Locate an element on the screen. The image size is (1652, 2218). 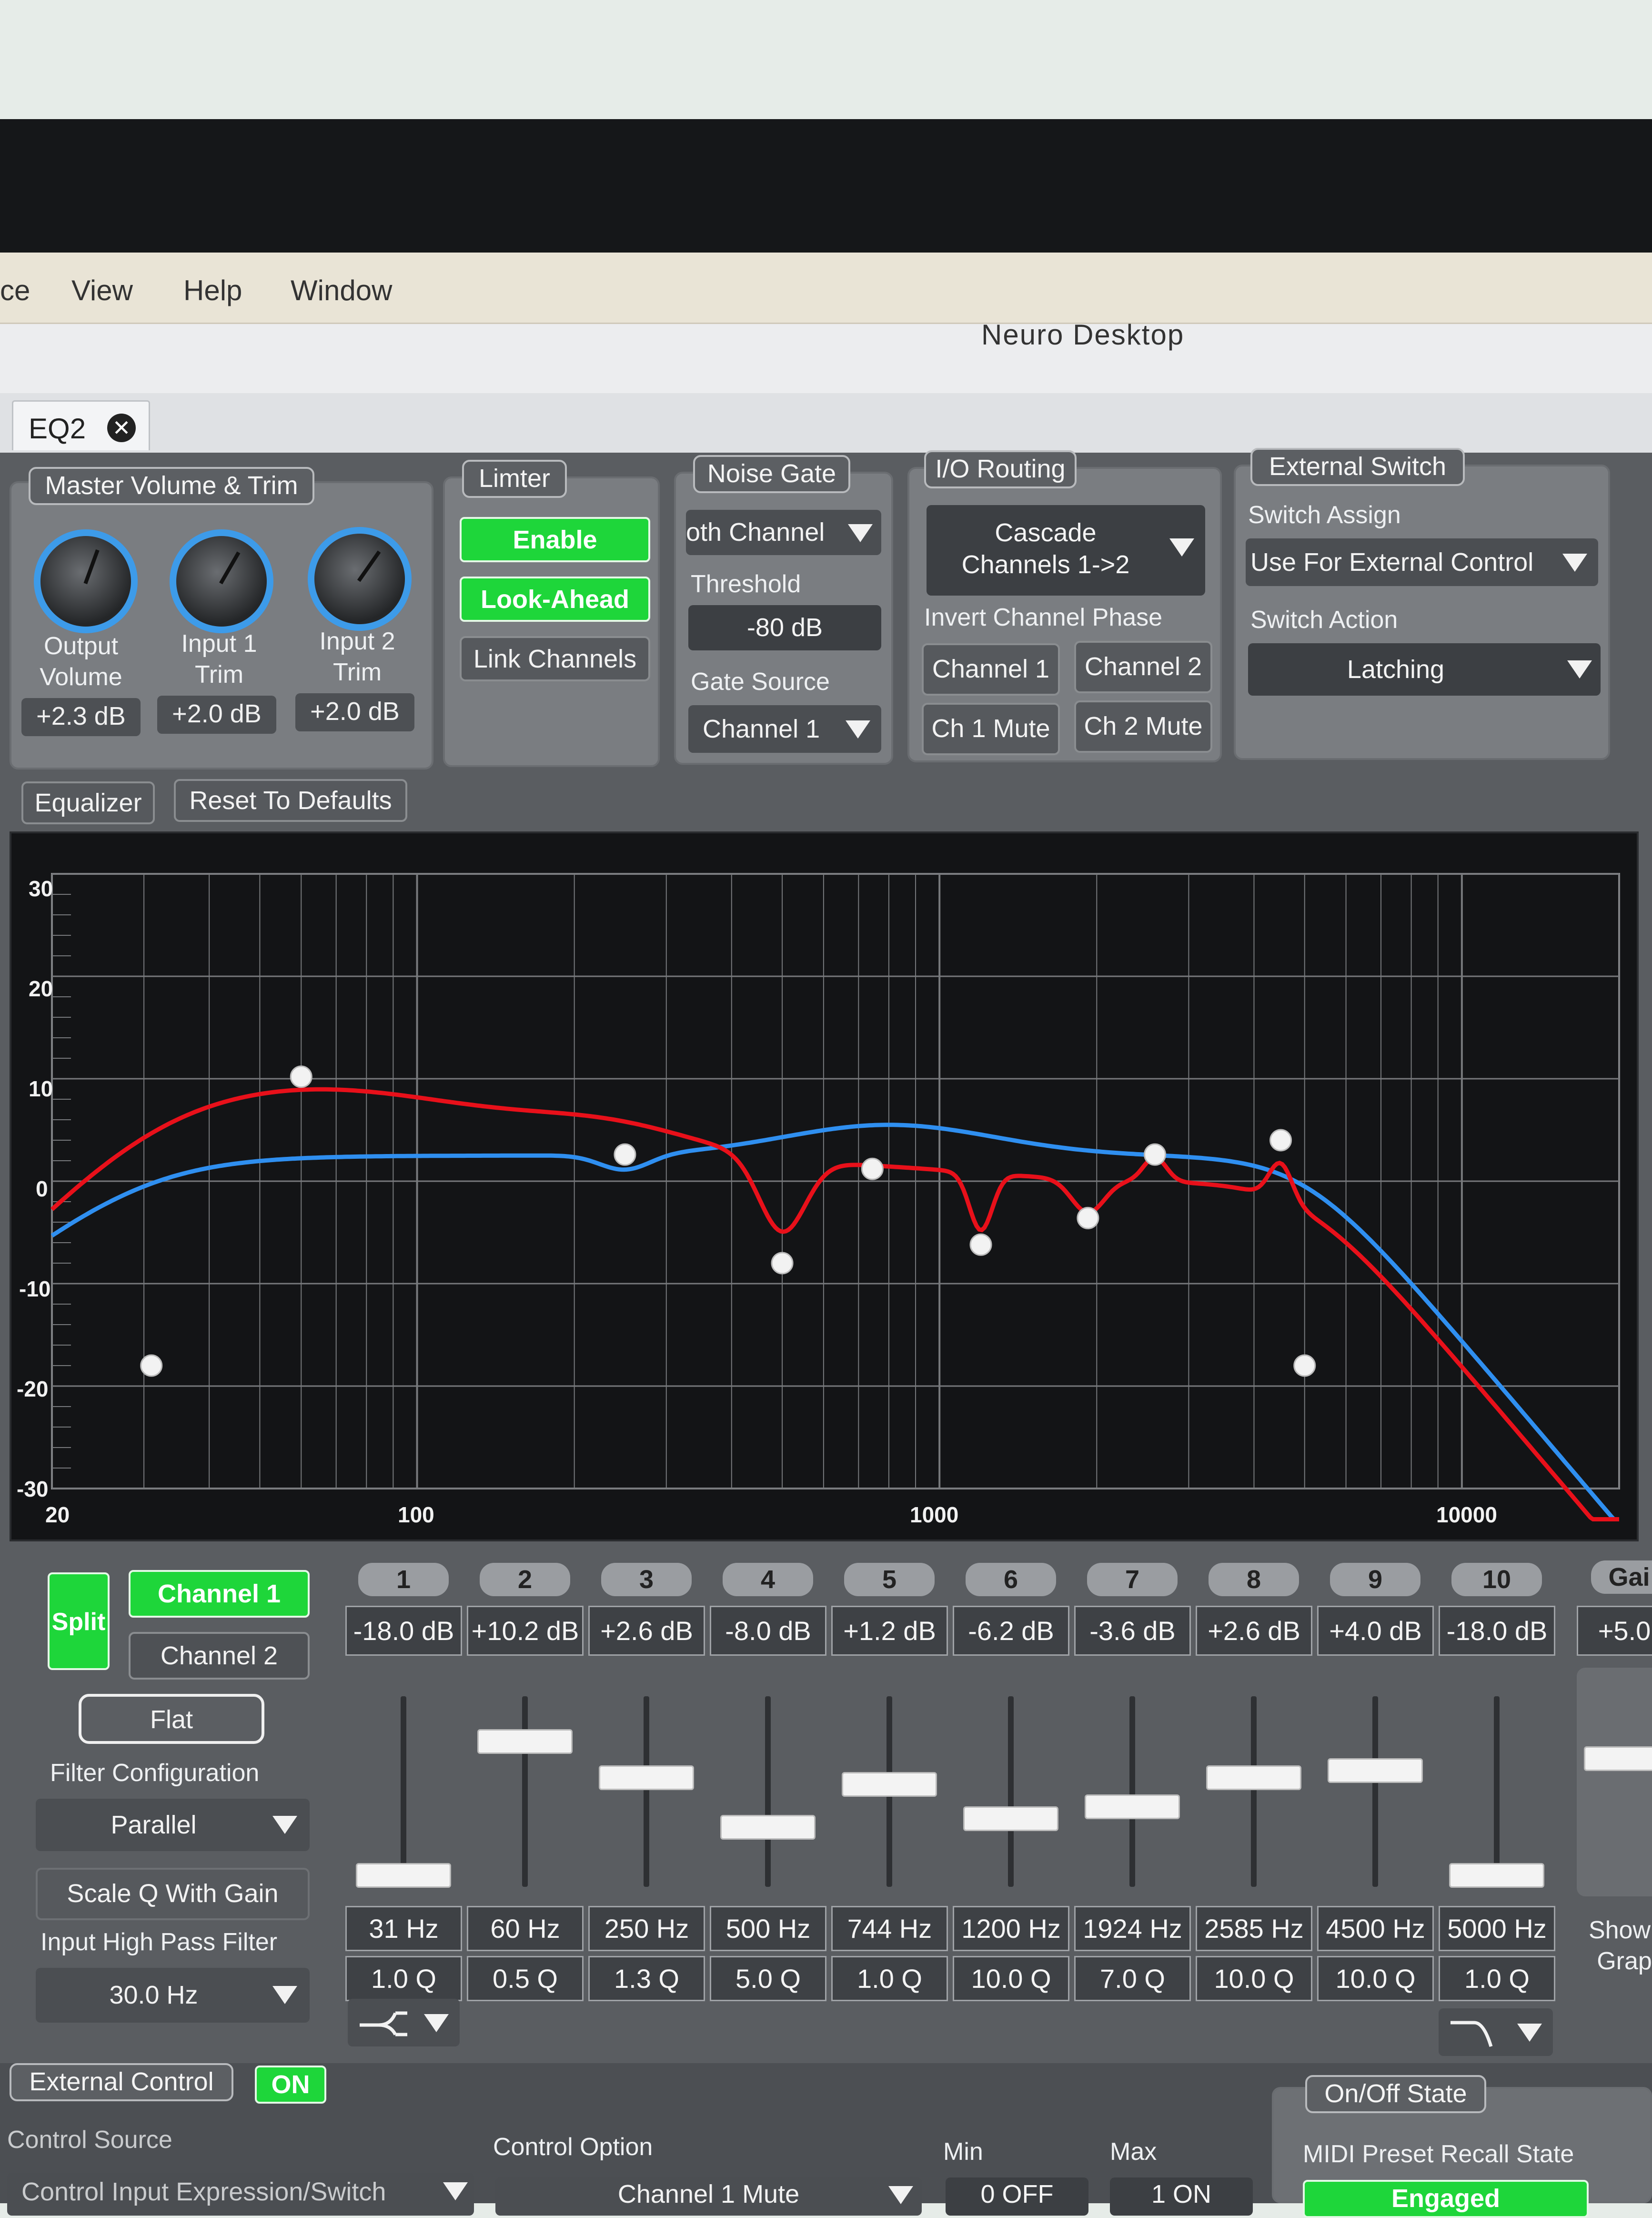
band-q-value: 1.3 Q is located at coordinates (646, 1978).